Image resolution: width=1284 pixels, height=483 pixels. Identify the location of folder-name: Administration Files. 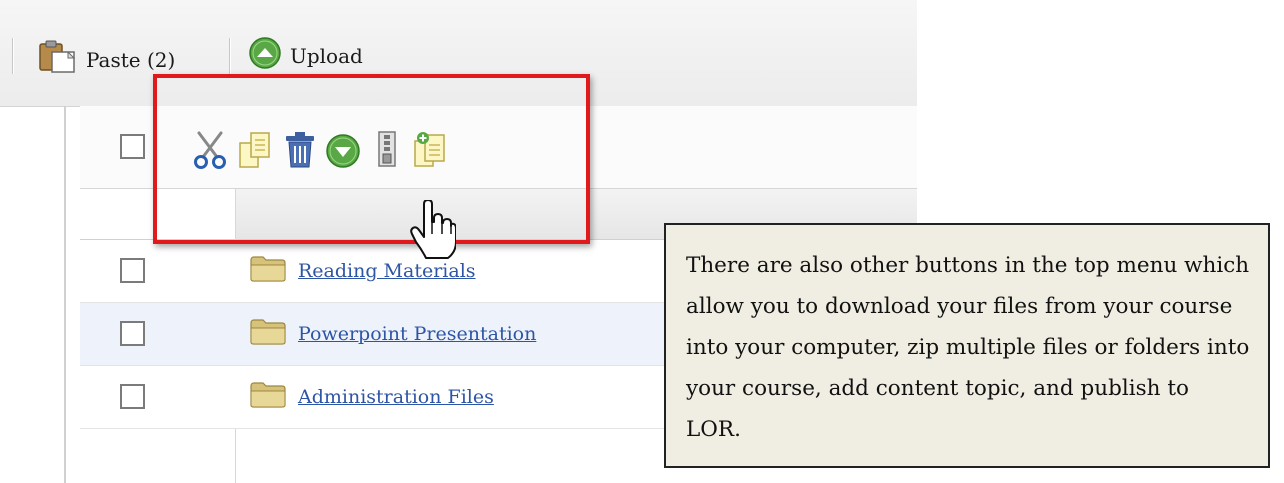
(396, 397).